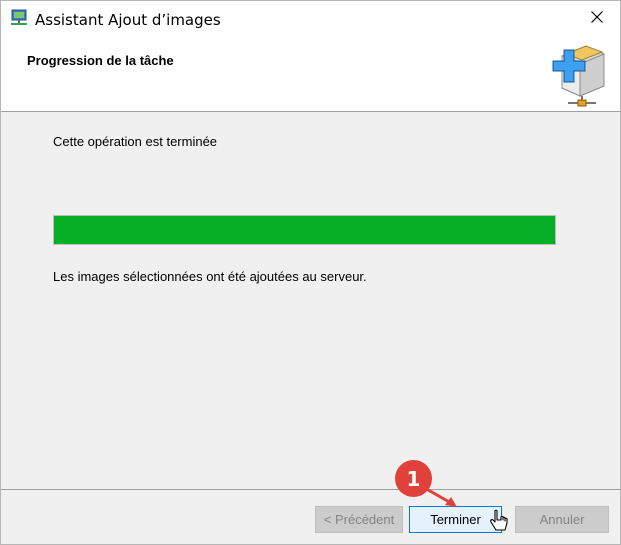 The height and width of the screenshot is (545, 621). Describe the element at coordinates (439, 496) in the screenshot. I see `pointer-arrow` at that location.